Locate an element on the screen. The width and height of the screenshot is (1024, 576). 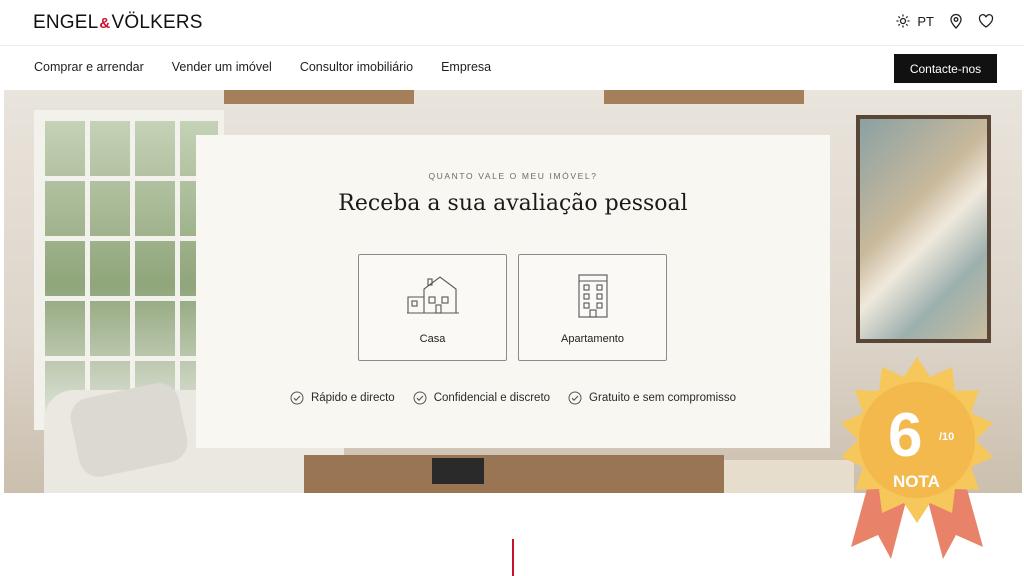
option-casa-label: Casa is located at coordinates (432, 339).